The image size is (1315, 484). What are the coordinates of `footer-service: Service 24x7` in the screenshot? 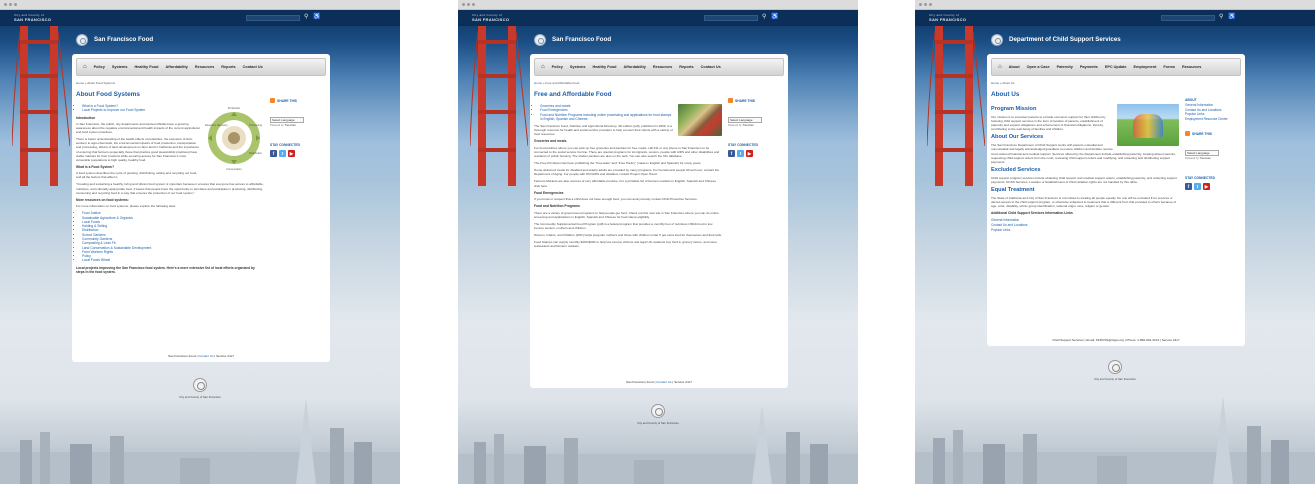 It's located at (225, 356).